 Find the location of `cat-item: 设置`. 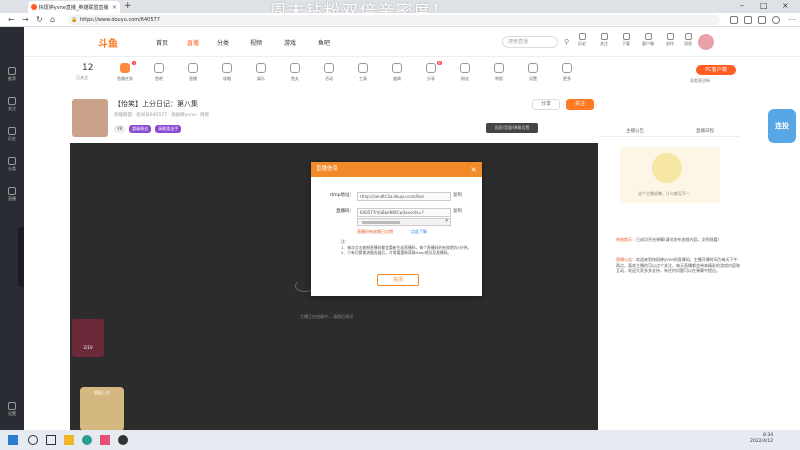

cat-item: 设置 is located at coordinates (533, 72).